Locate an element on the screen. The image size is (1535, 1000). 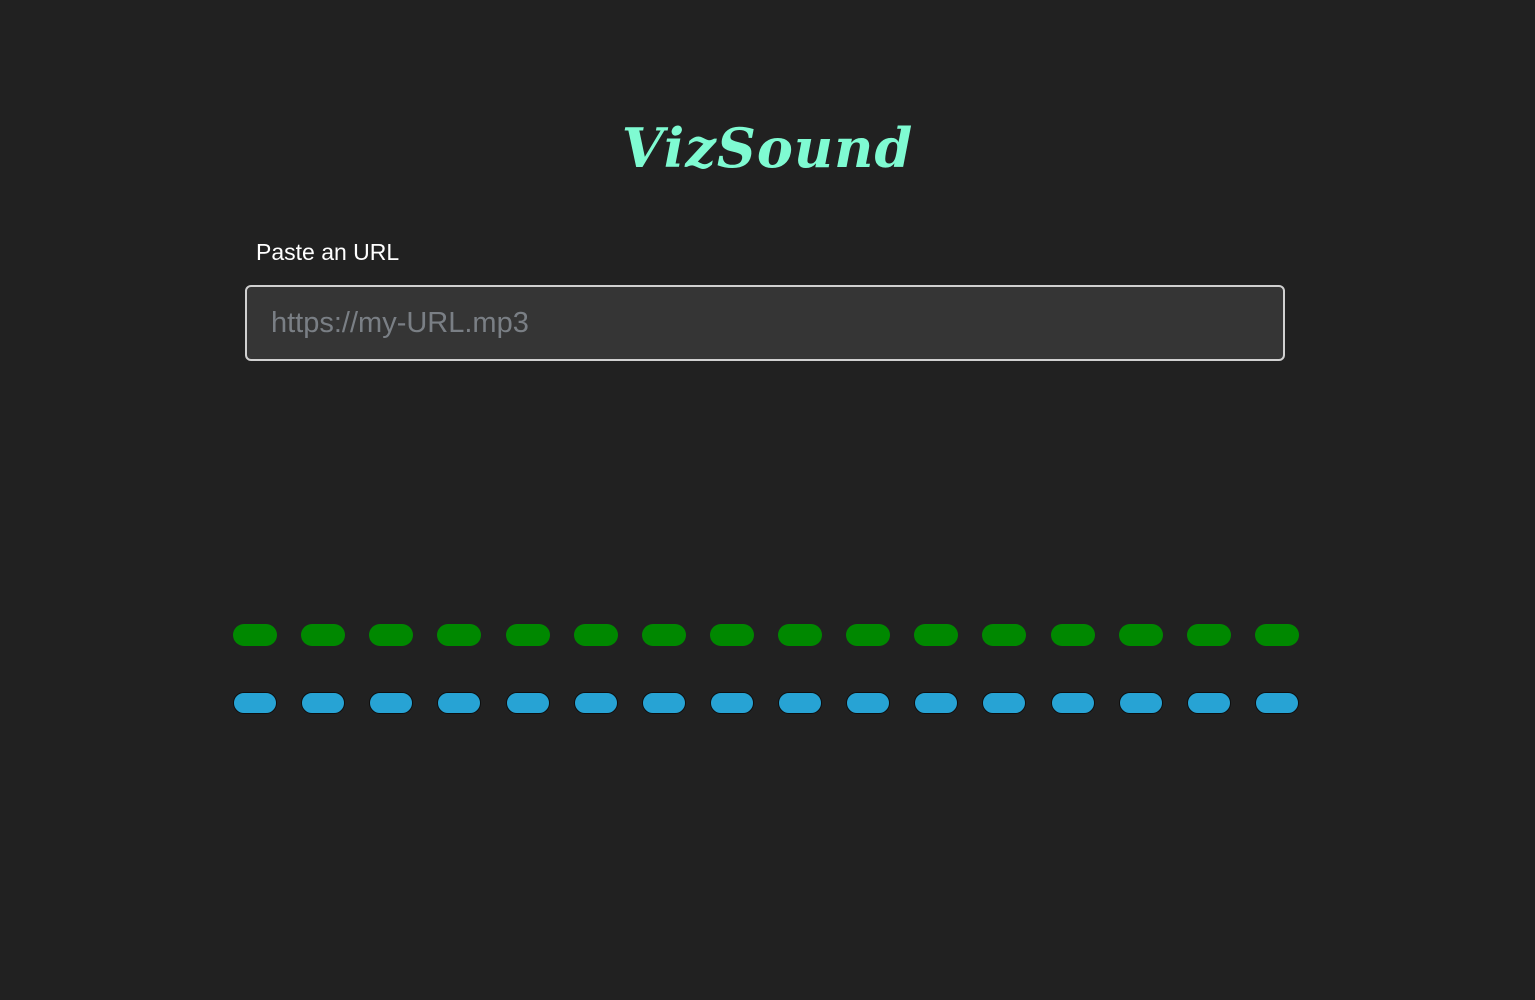
app-logo: VizSound is located at coordinates (767, 148).